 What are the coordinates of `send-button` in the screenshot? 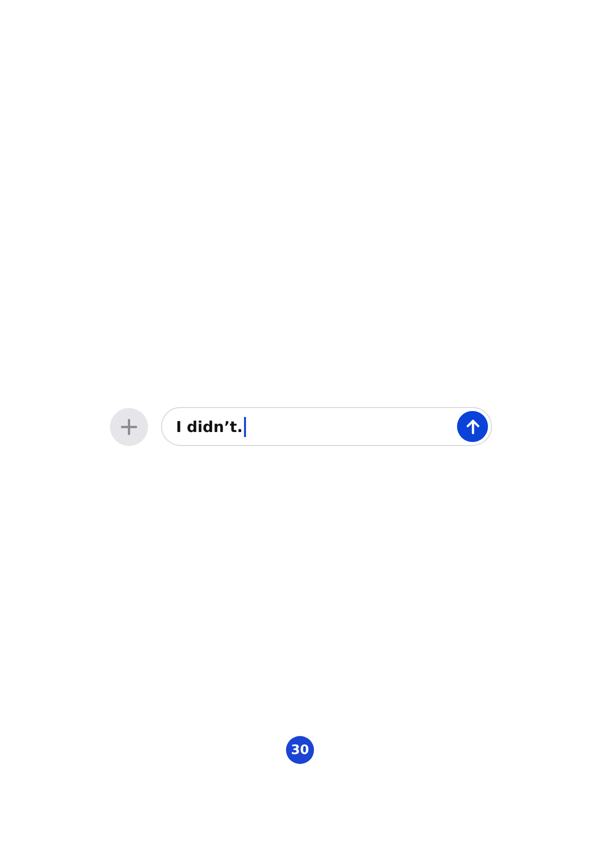 It's located at (472, 426).